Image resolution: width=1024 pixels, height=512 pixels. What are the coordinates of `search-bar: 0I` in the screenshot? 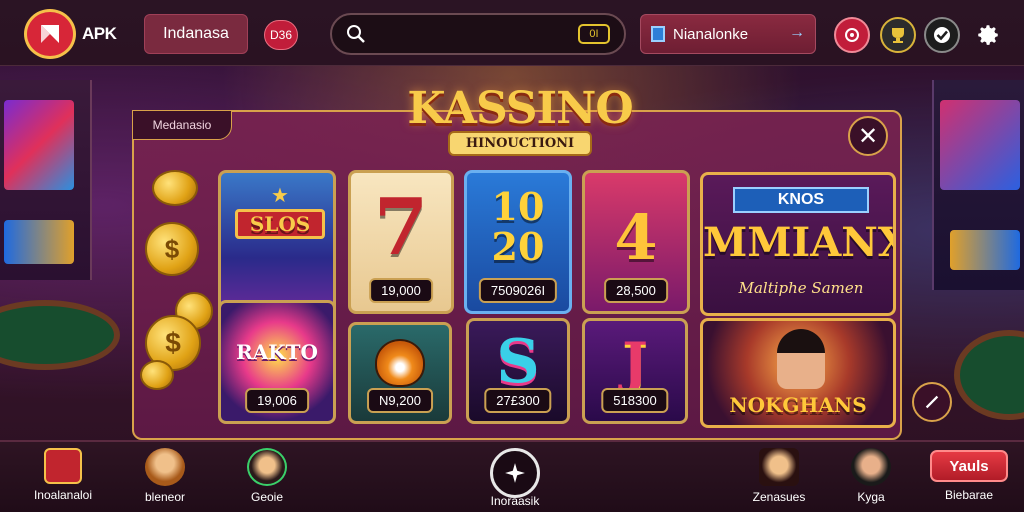 It's located at (478, 34).